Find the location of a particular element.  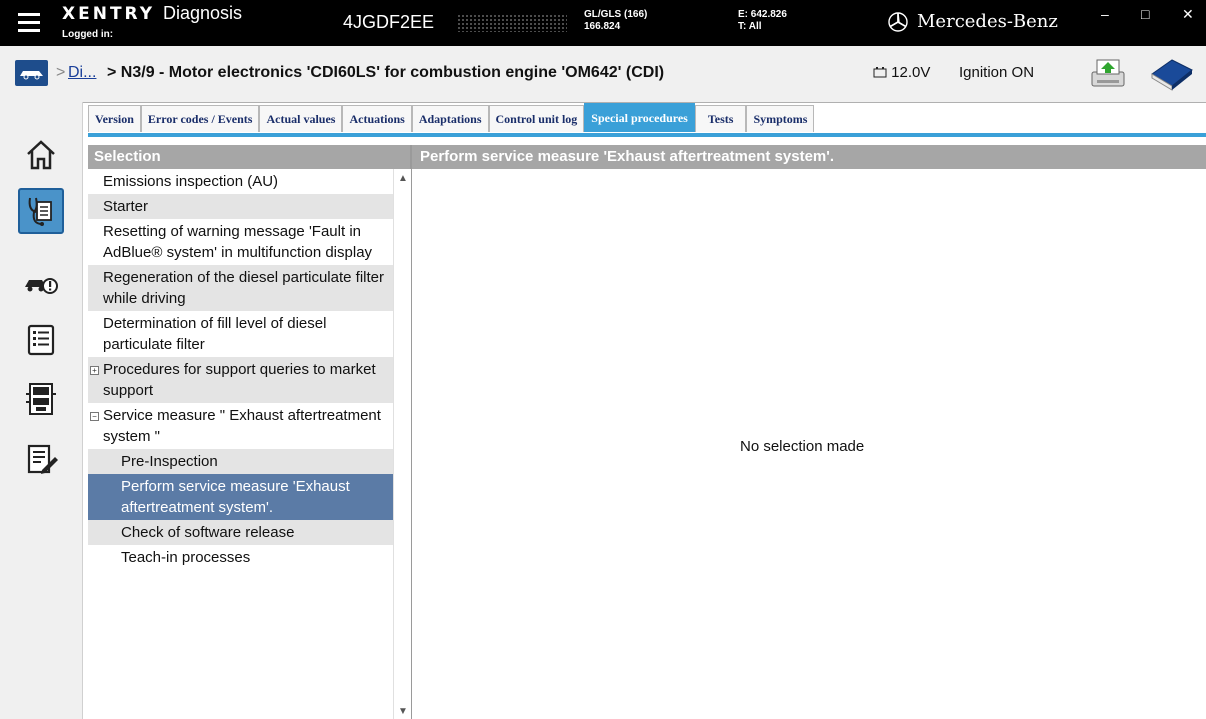

empty-message: No selection made is located at coordinates (802, 446).